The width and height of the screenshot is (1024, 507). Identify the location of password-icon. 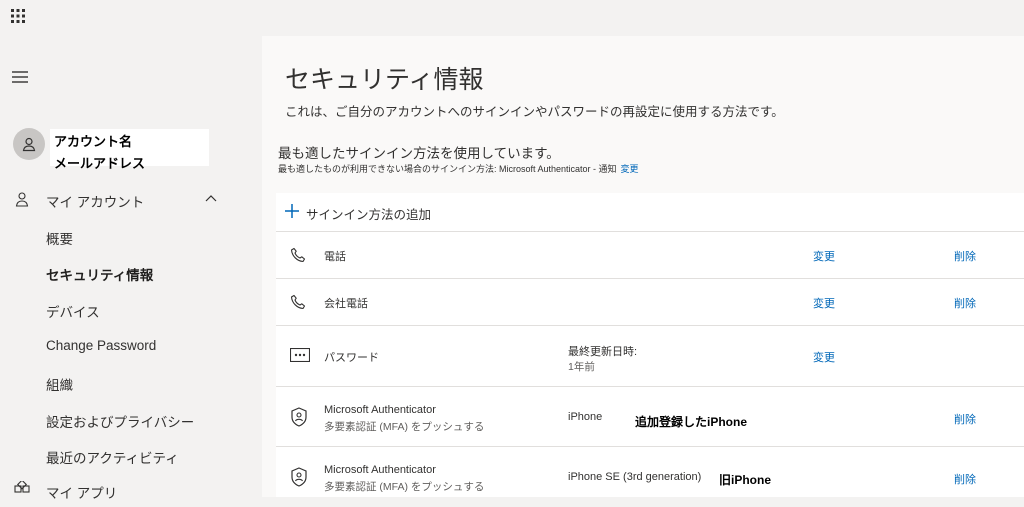
(300, 355).